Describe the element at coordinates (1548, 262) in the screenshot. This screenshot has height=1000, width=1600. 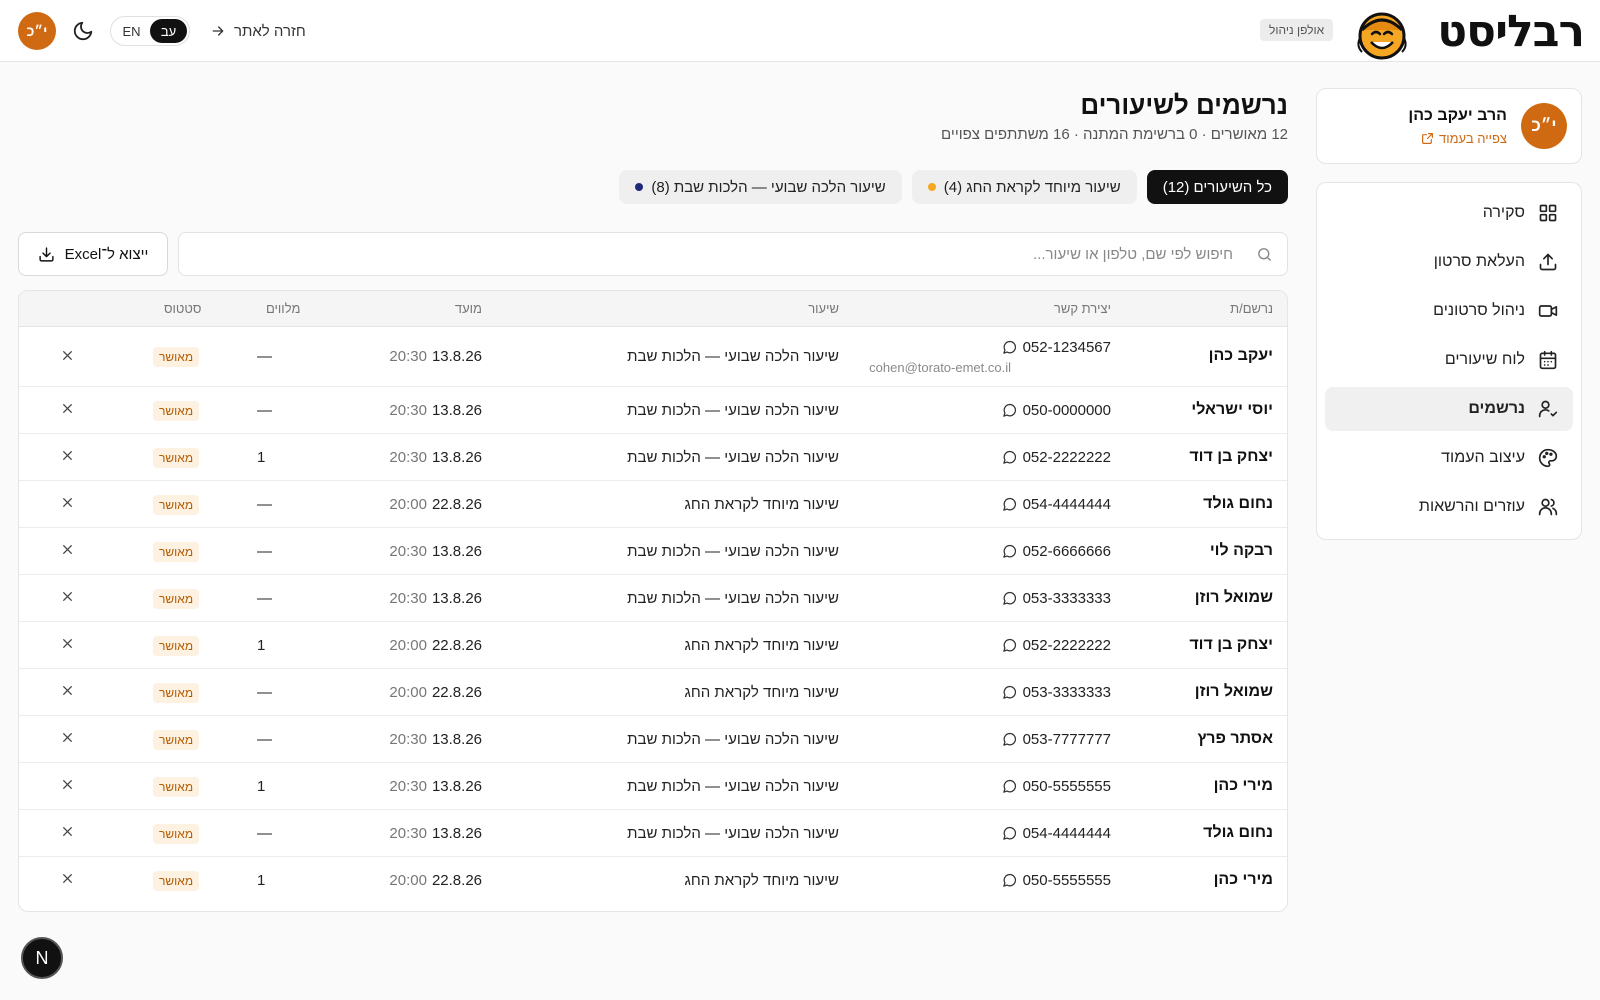
I see `upload-icon` at that location.